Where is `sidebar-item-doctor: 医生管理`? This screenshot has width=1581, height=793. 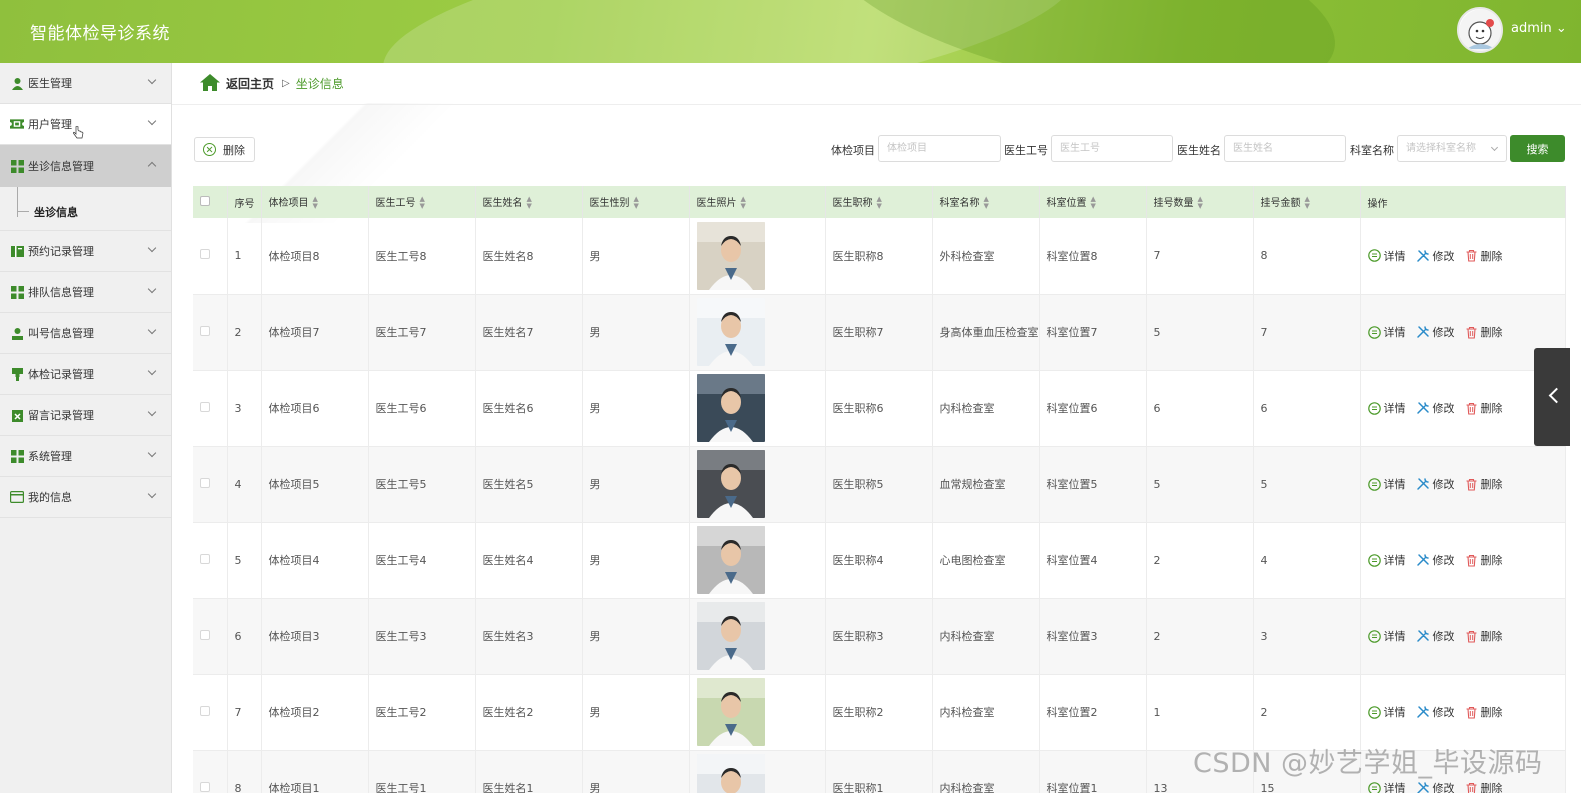
sidebar-item-doctor: 医生管理 is located at coordinates (85, 83).